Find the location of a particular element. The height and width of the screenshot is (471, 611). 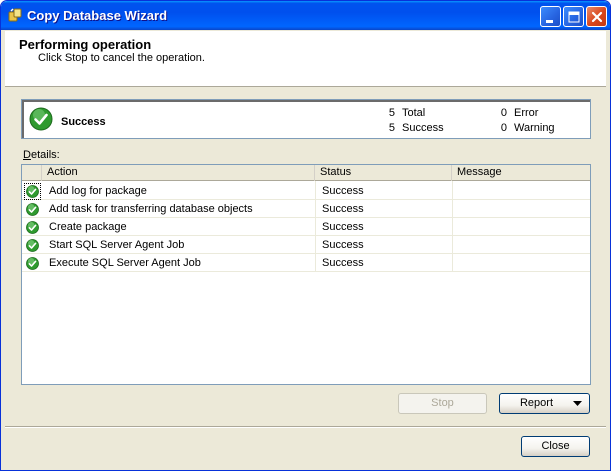

wizard-icon is located at coordinates (15, 15).